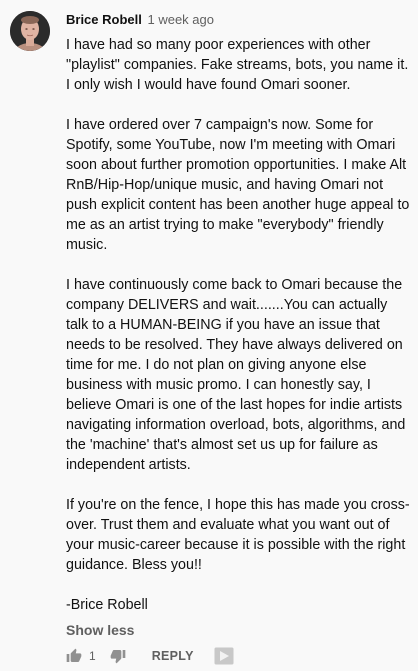  I want to click on author-name: Brice Robell, so click(104, 19).